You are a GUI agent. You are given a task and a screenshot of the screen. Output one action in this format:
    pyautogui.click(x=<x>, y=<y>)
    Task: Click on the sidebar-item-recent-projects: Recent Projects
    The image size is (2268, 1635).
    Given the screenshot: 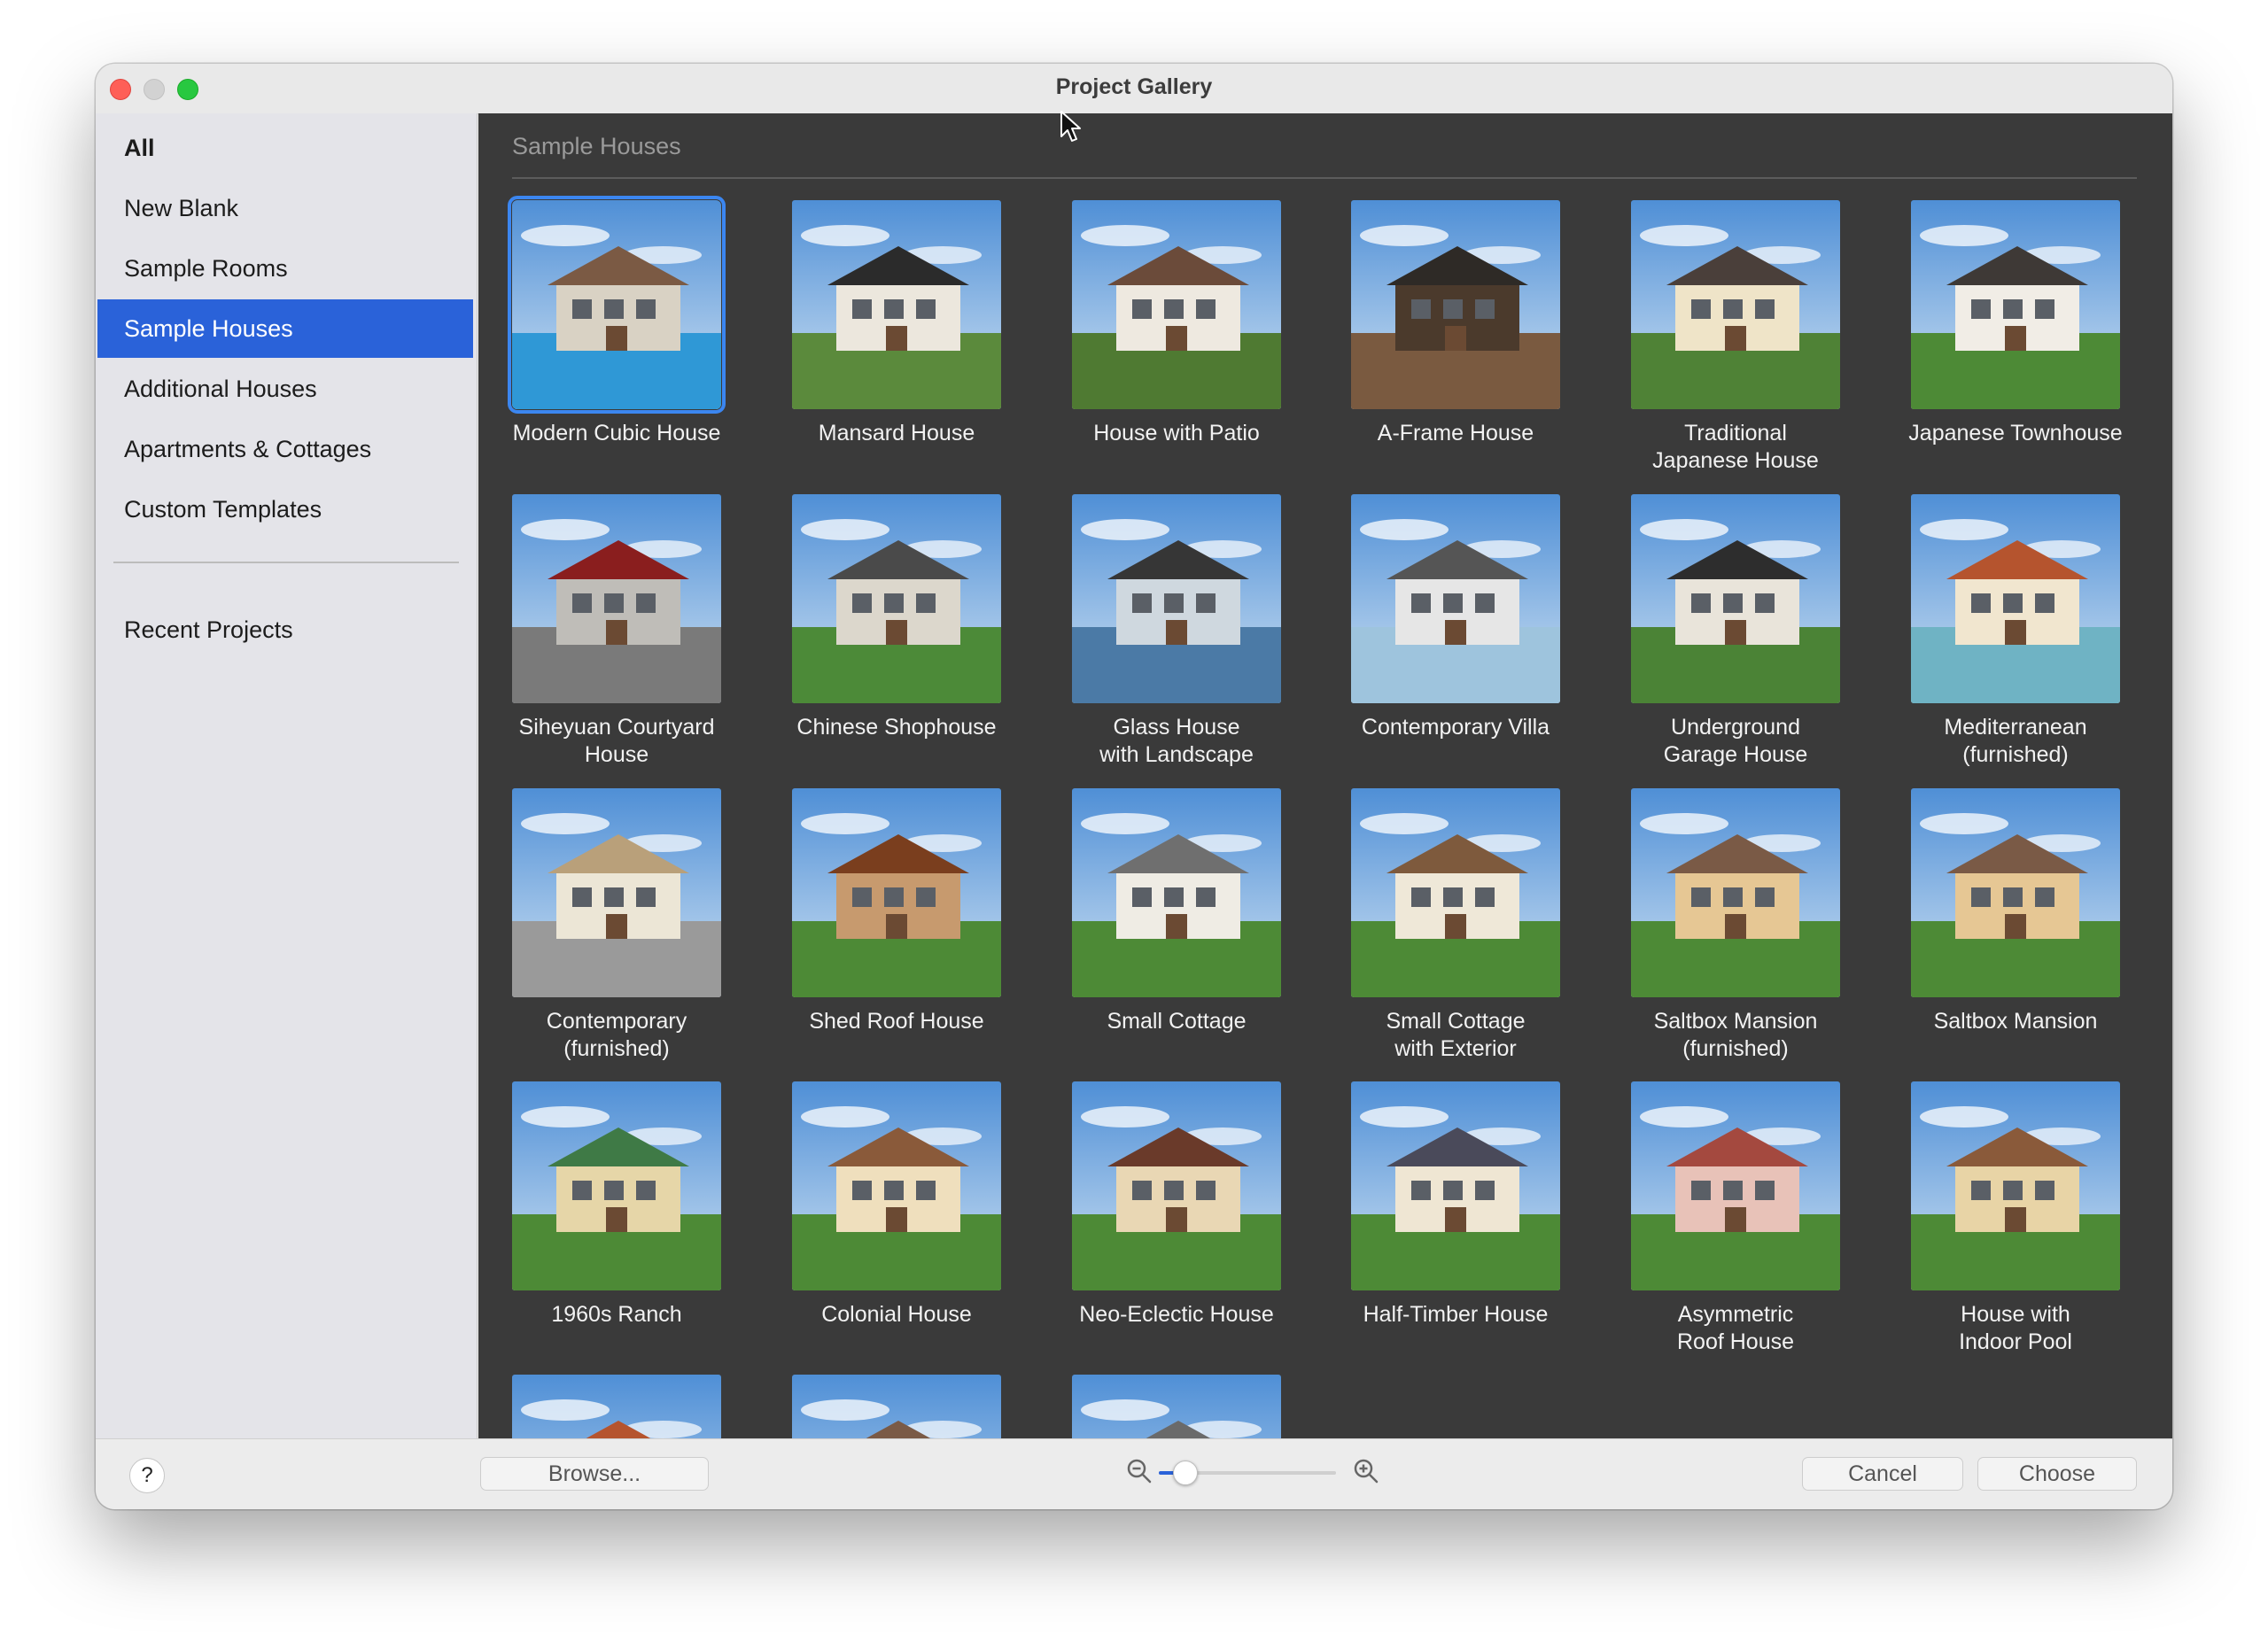 What is the action you would take?
    pyautogui.click(x=285, y=630)
    